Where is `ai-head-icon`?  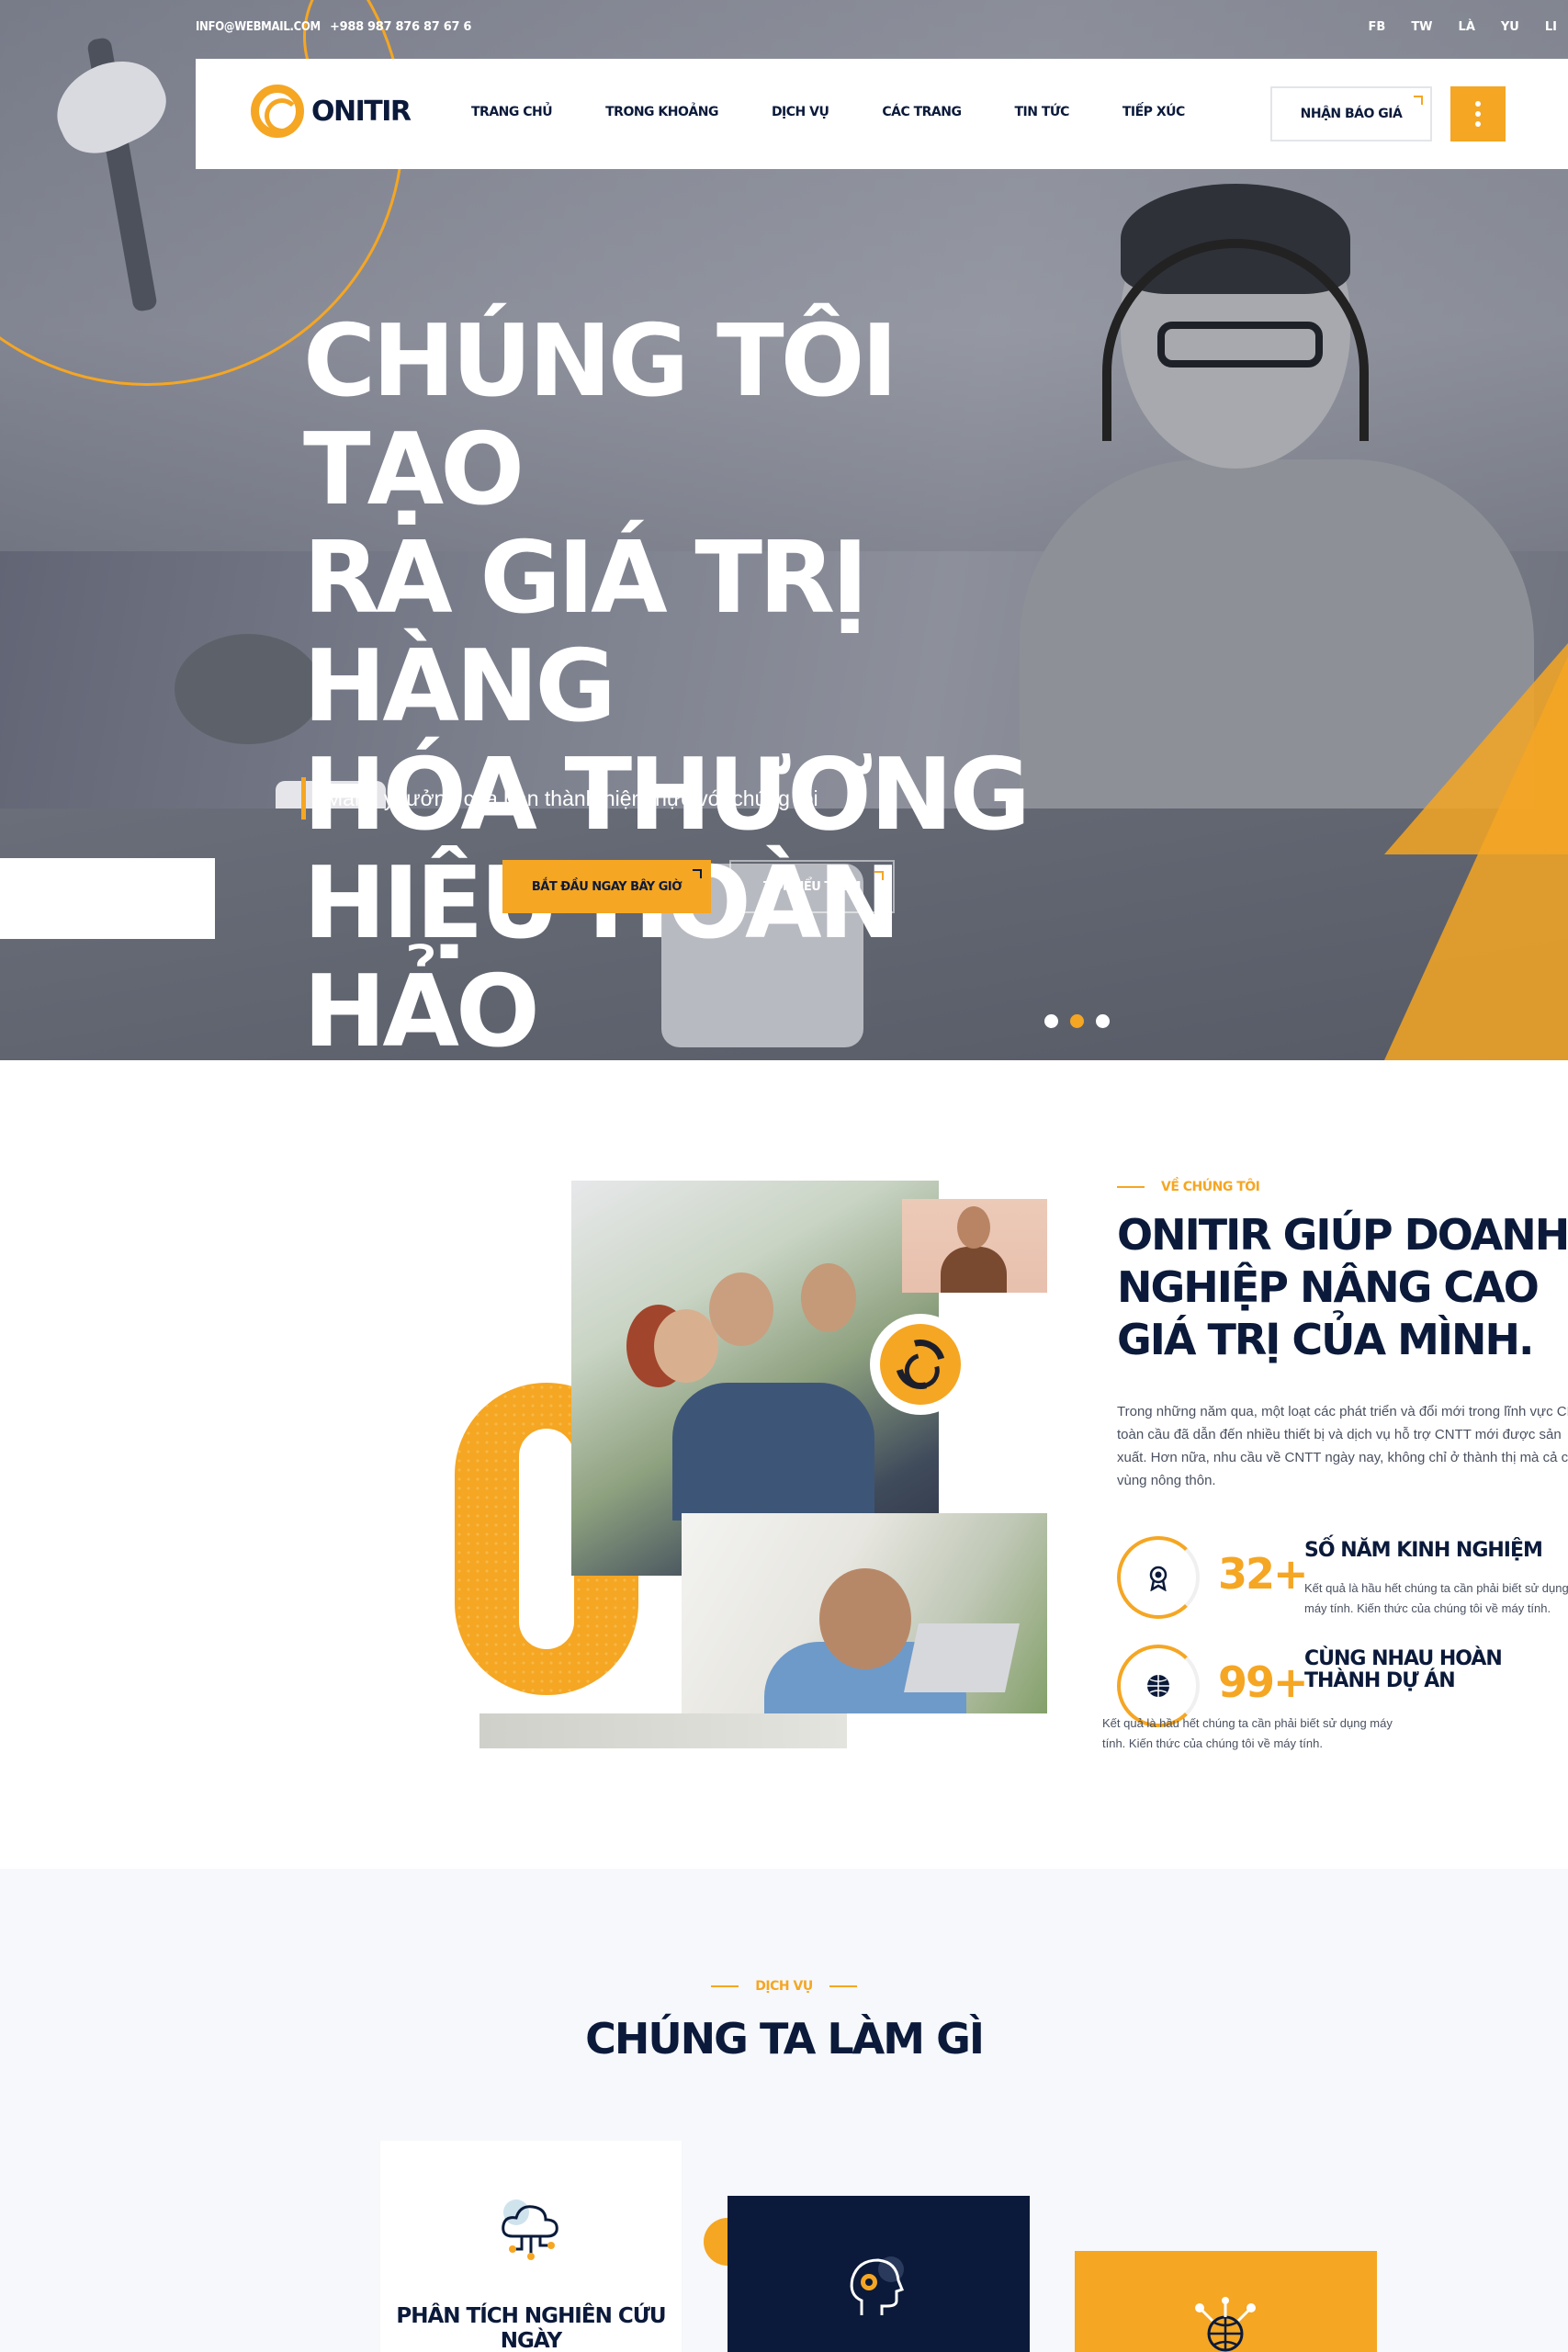
ai-head-icon is located at coordinates (877, 2285).